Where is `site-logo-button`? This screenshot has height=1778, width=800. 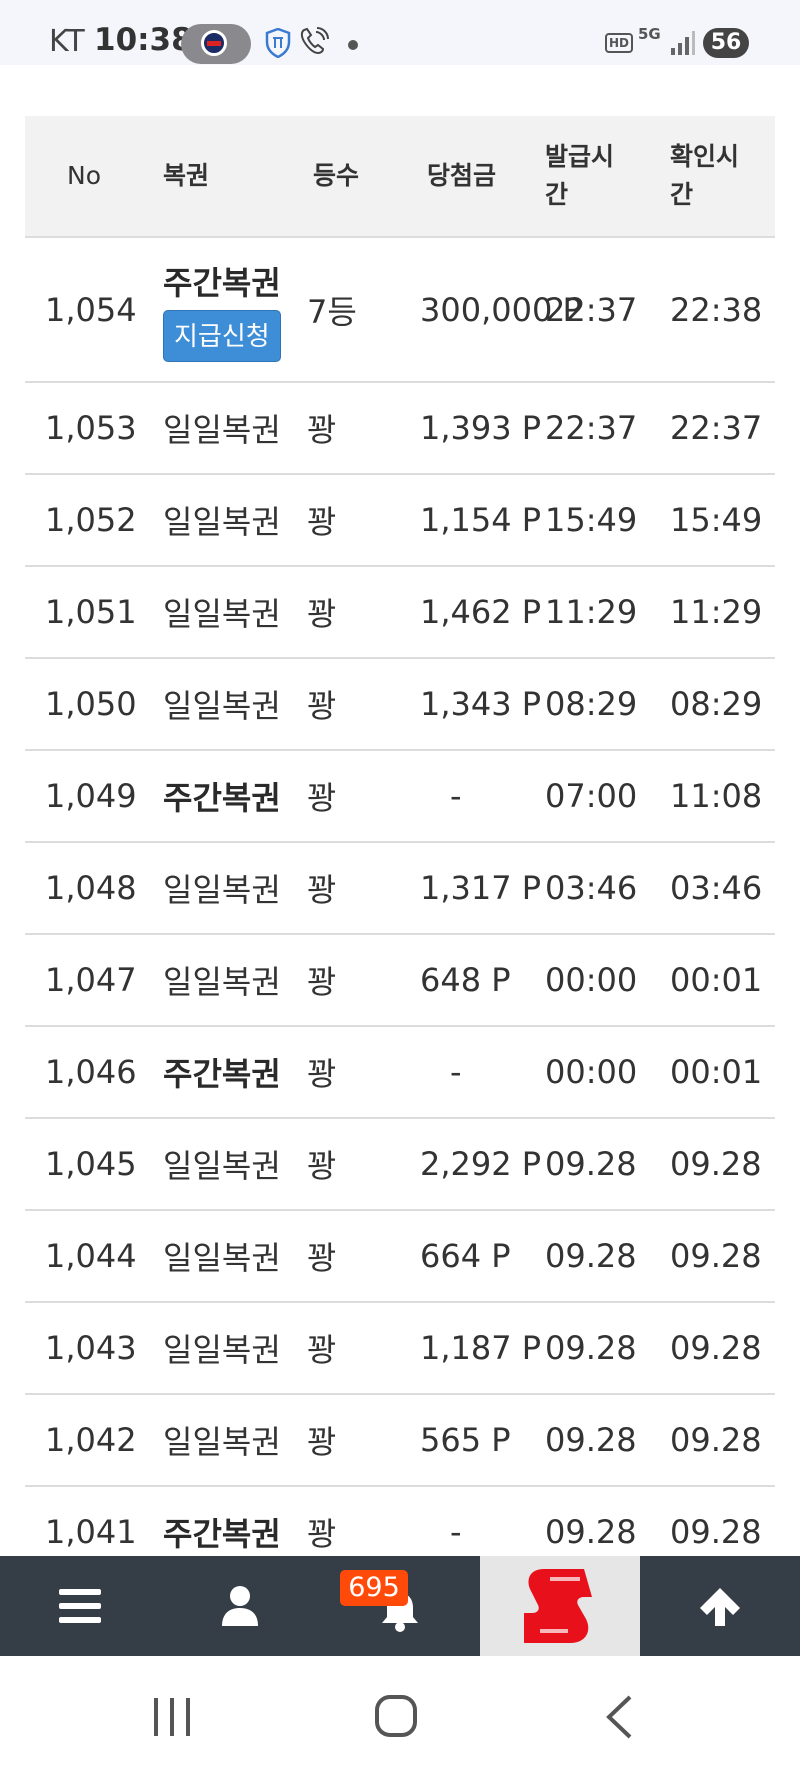
site-logo-button is located at coordinates (560, 1606).